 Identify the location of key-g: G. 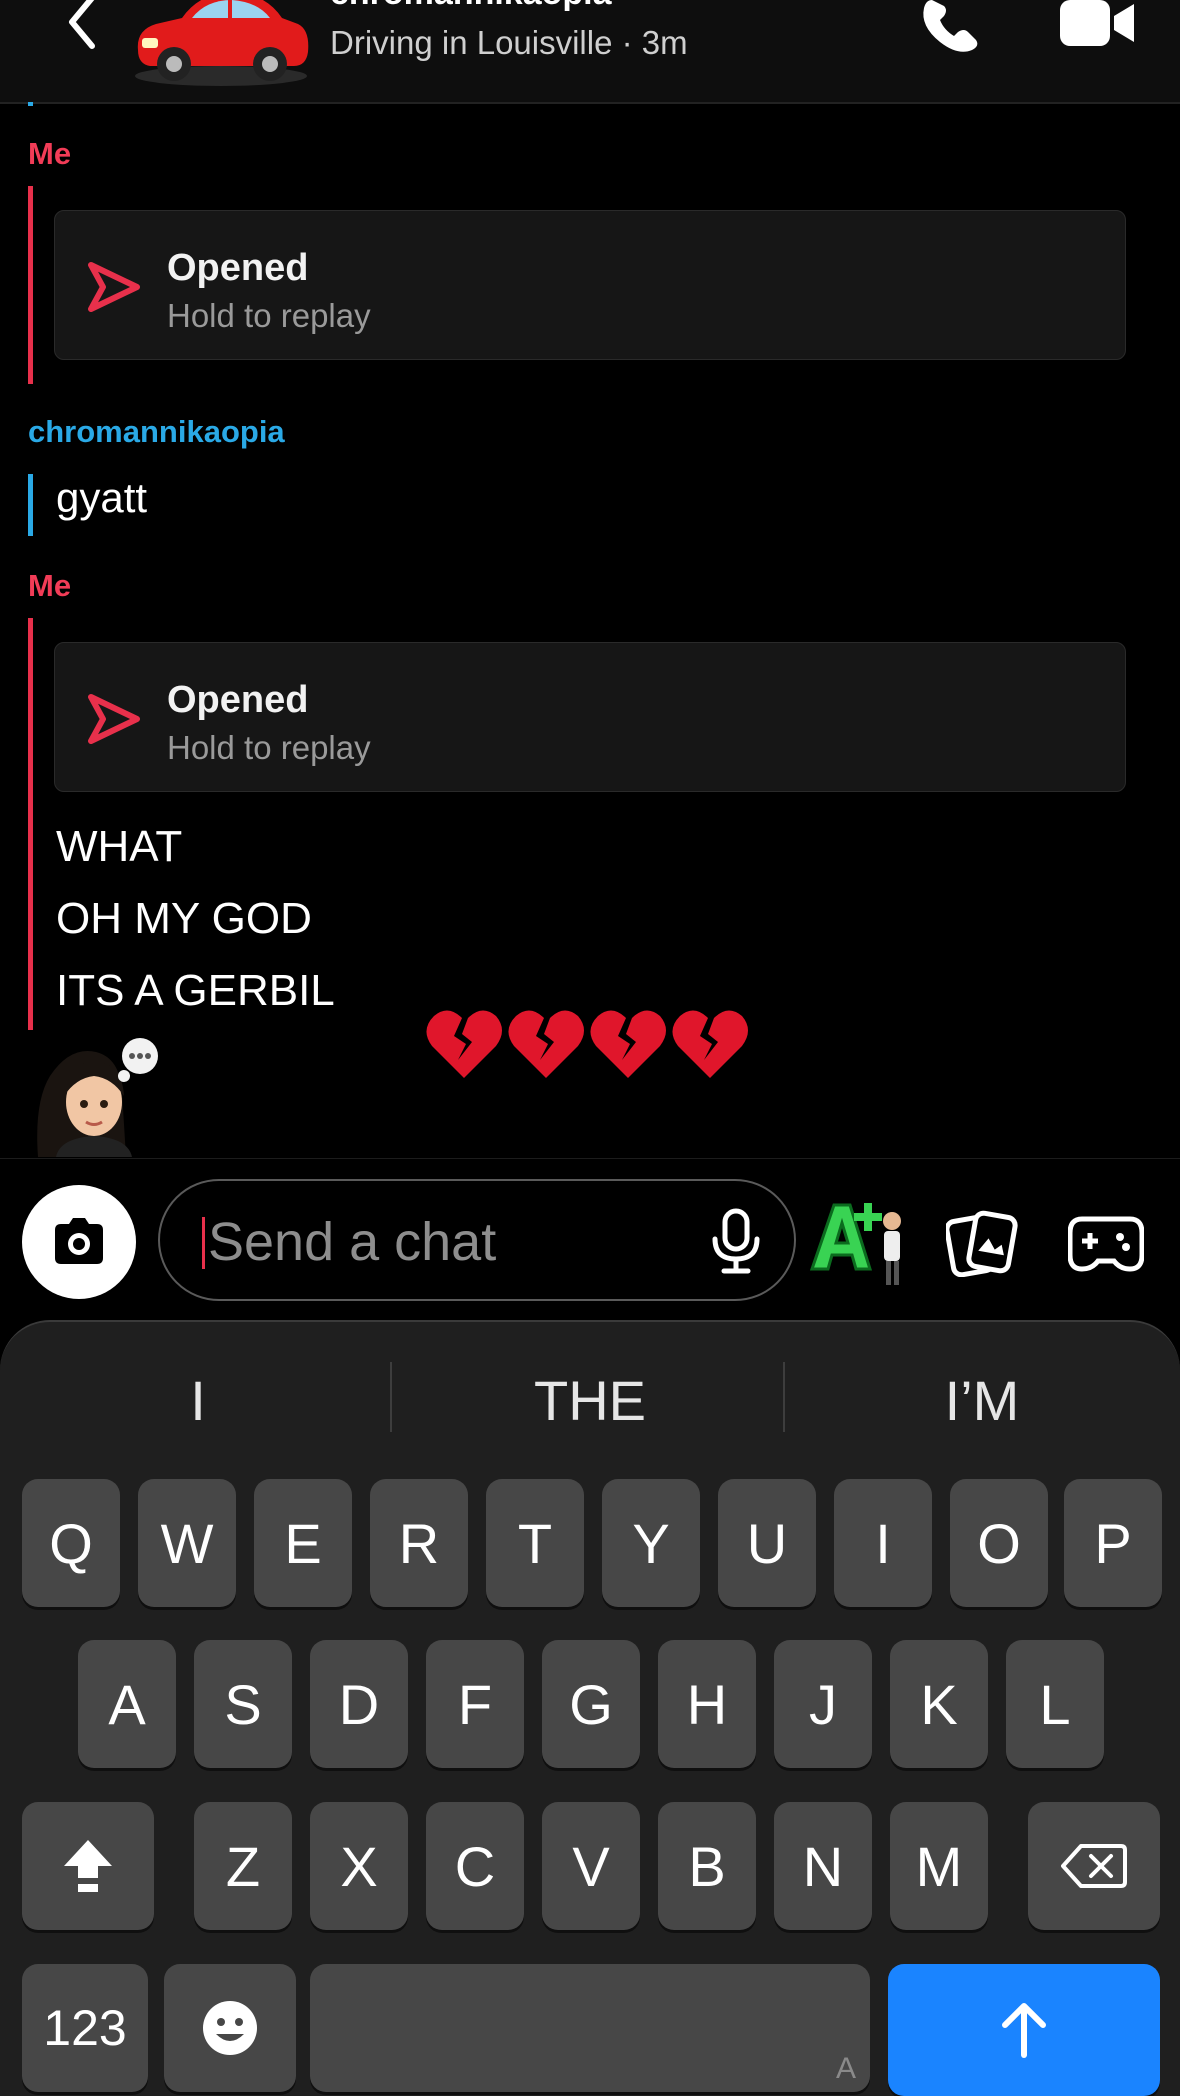
(591, 1704).